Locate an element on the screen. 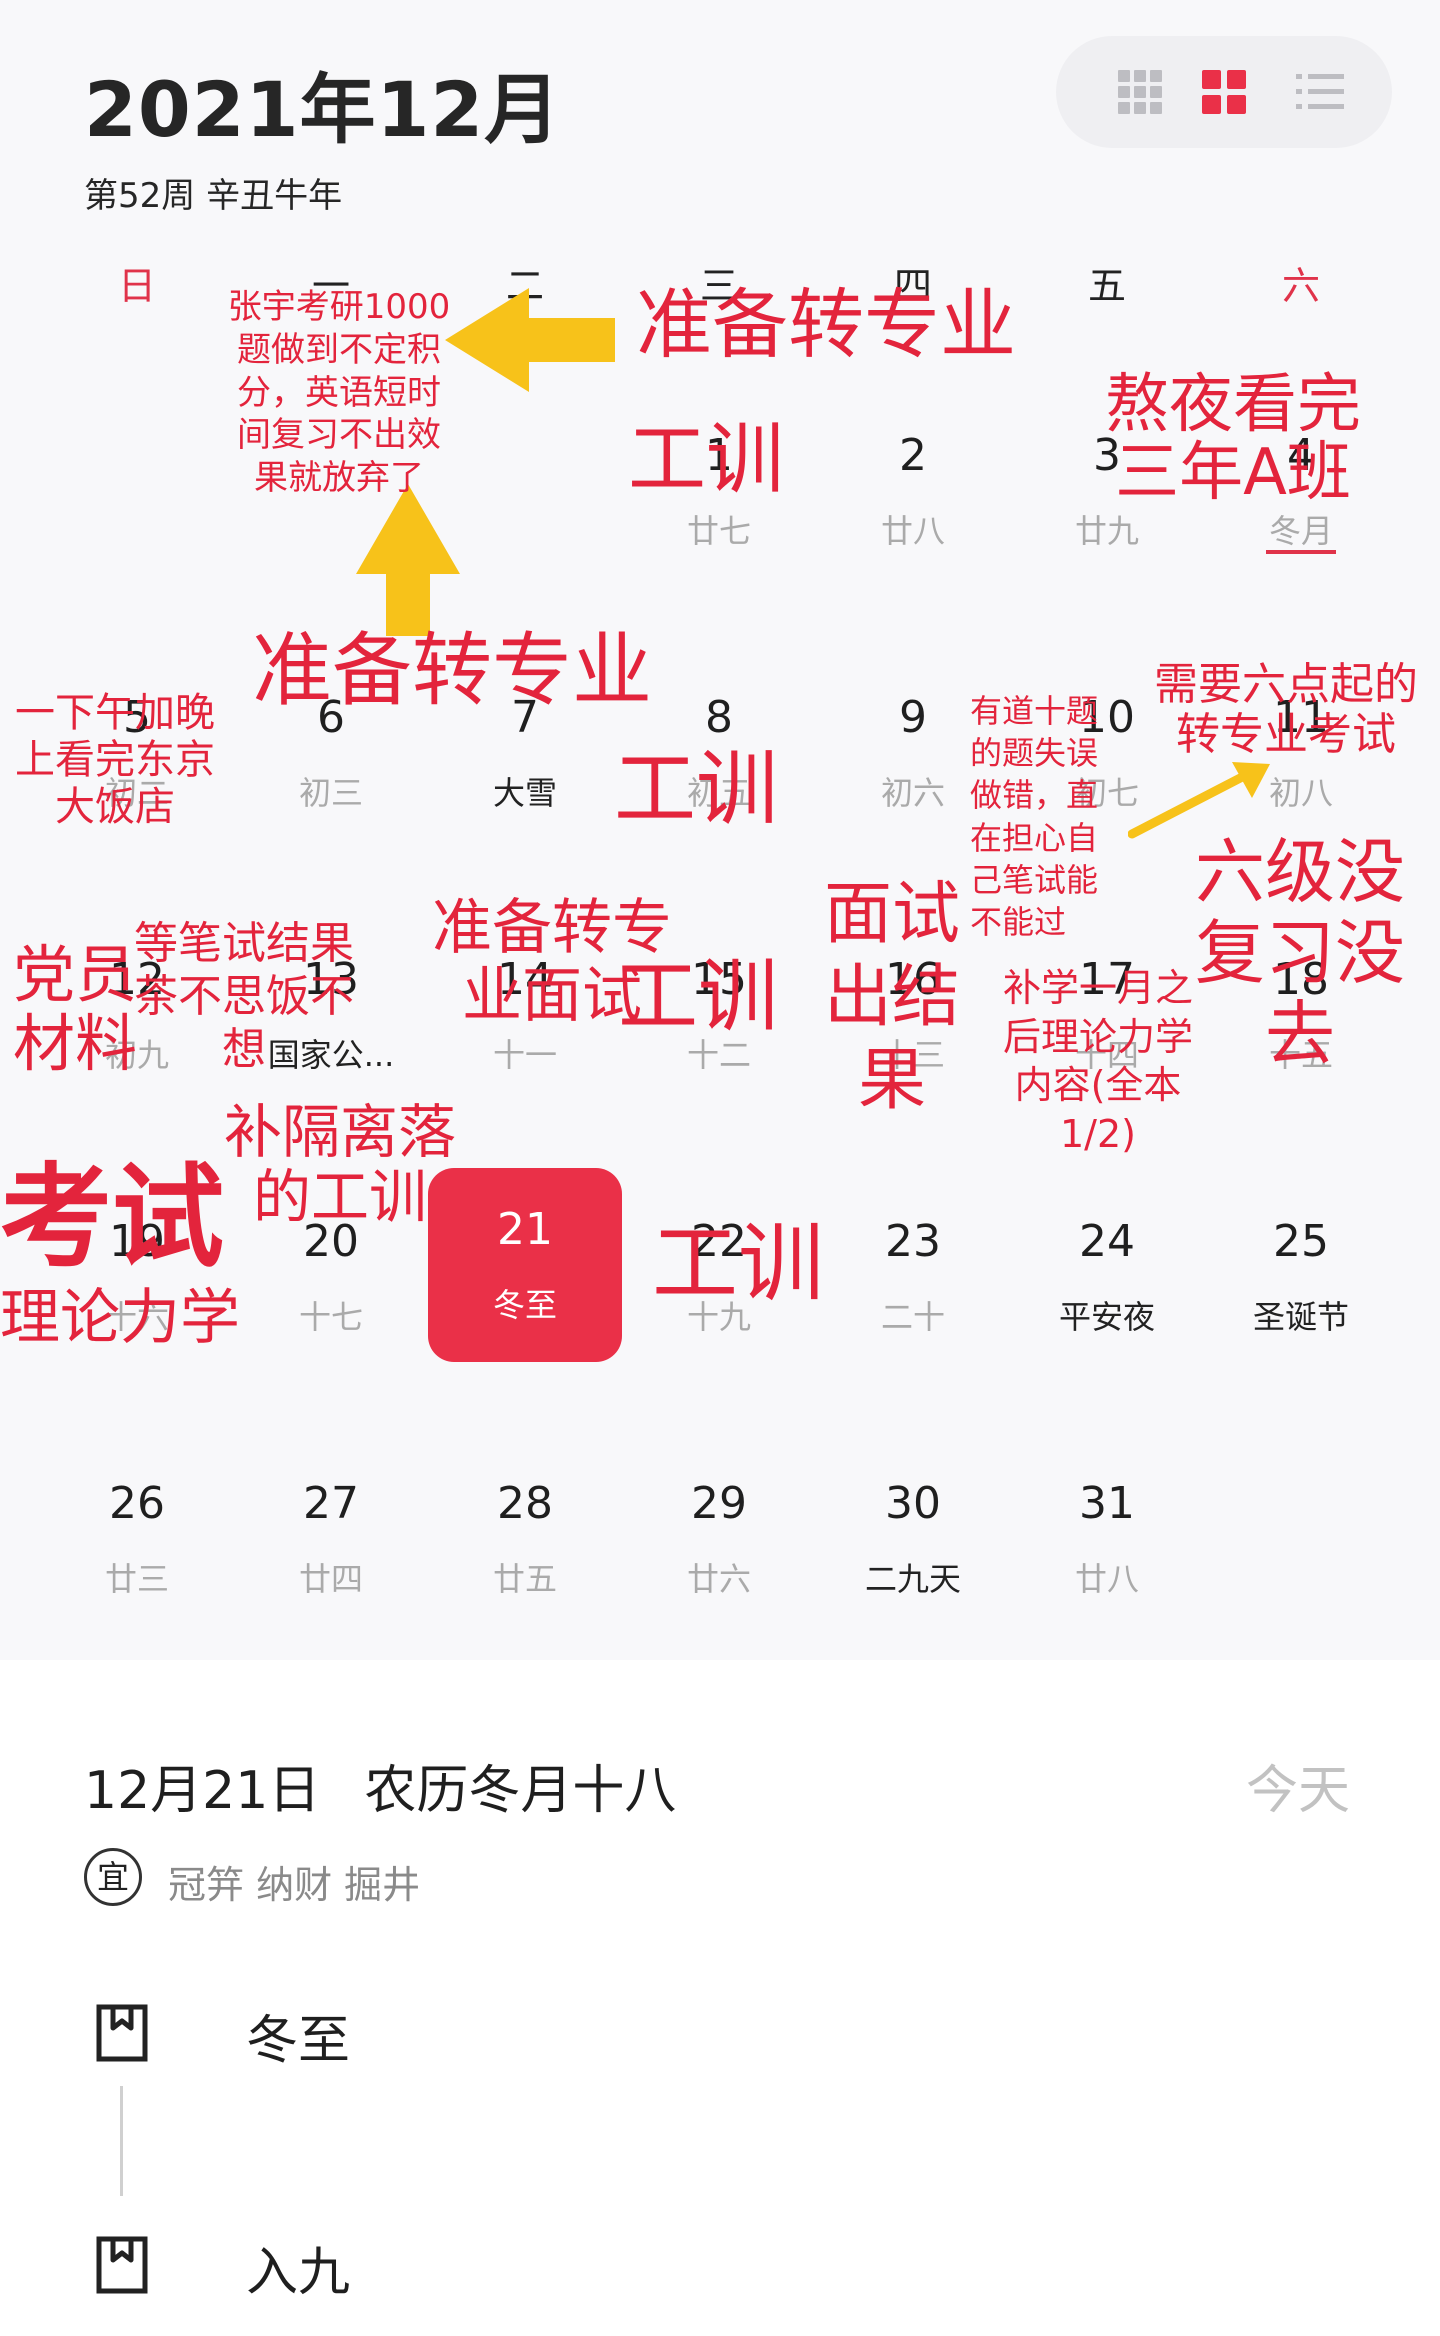  annotation-gongxun-3: 工训 is located at coordinates (698, 996).